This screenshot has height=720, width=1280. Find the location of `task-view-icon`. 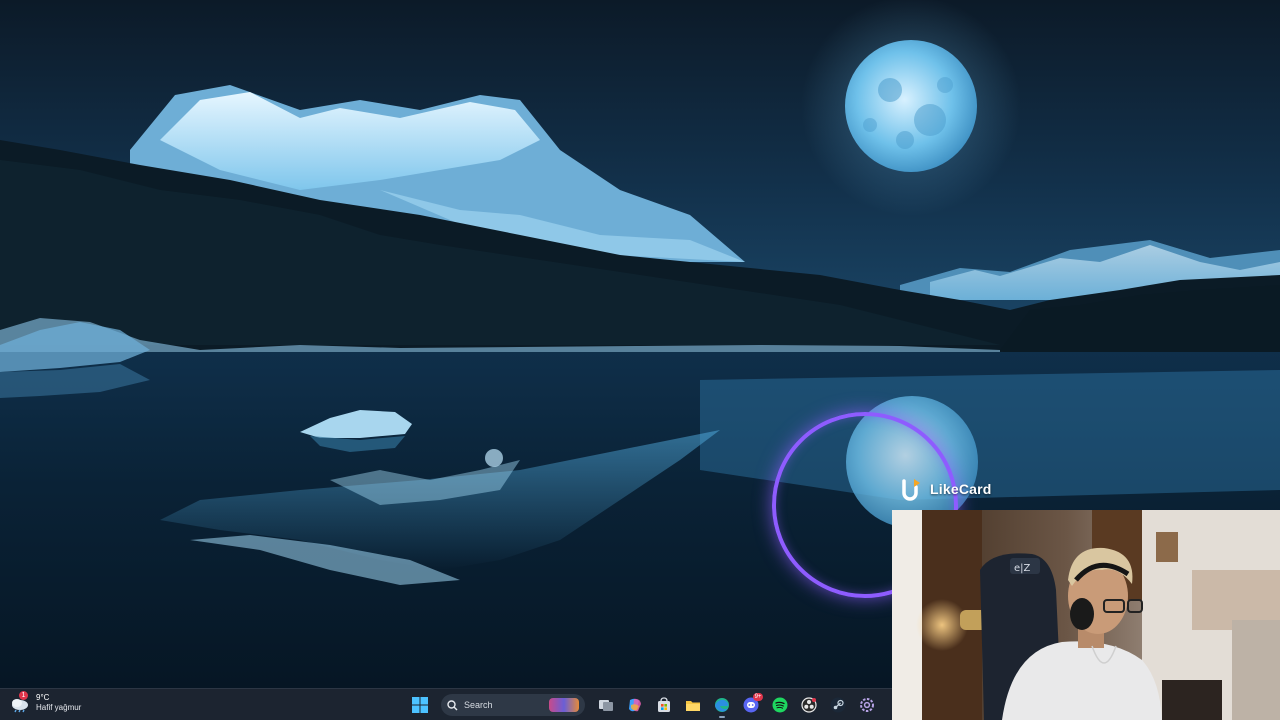

task-view-icon is located at coordinates (606, 705).